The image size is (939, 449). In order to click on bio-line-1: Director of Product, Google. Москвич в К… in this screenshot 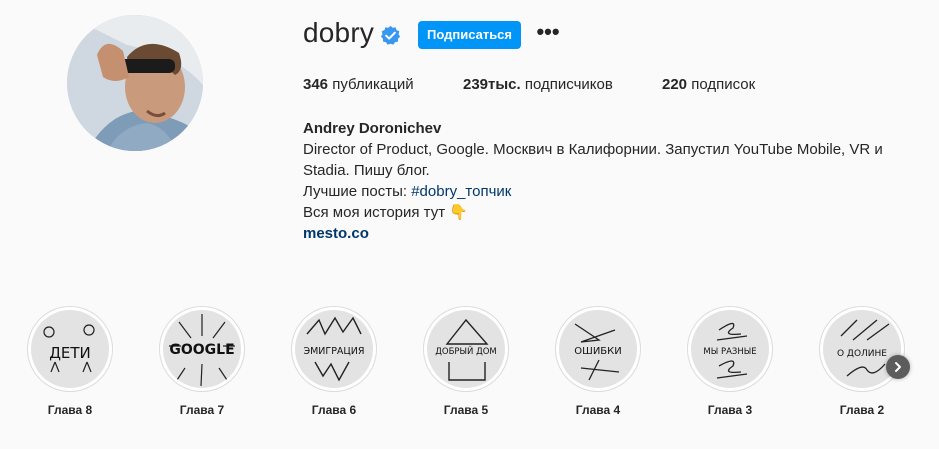, I will do `click(593, 149)`.